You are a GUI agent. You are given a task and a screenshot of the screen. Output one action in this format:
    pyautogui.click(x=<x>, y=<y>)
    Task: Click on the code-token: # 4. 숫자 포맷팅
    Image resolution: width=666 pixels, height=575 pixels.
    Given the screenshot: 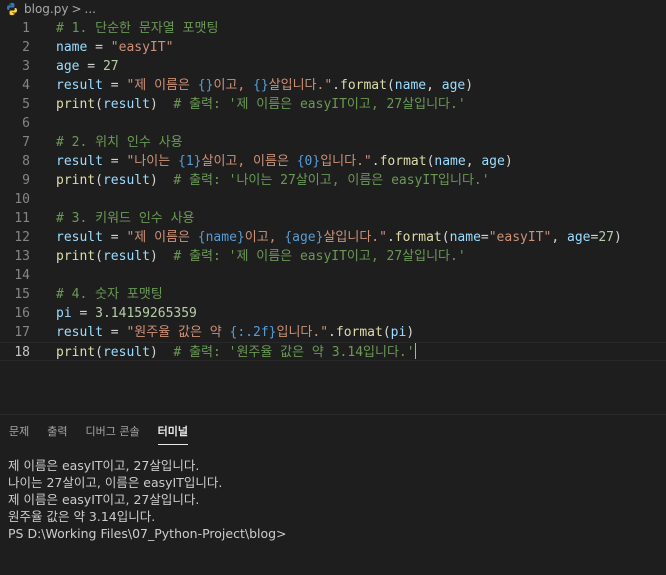 What is the action you would take?
    pyautogui.click(x=109, y=294)
    